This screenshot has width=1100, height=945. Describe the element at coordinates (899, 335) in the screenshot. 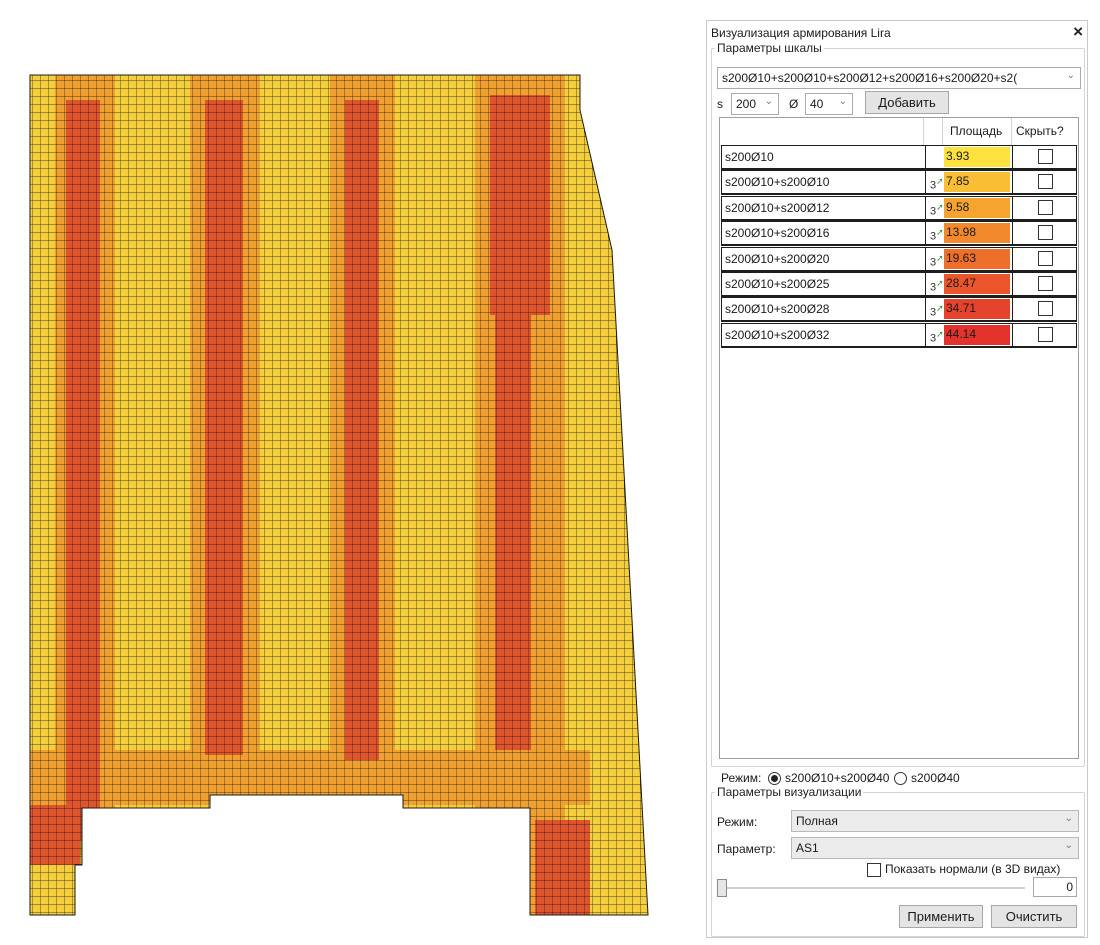

I see `table-row: s200Ø10+s200Ø32 3➚ 44.14` at that location.